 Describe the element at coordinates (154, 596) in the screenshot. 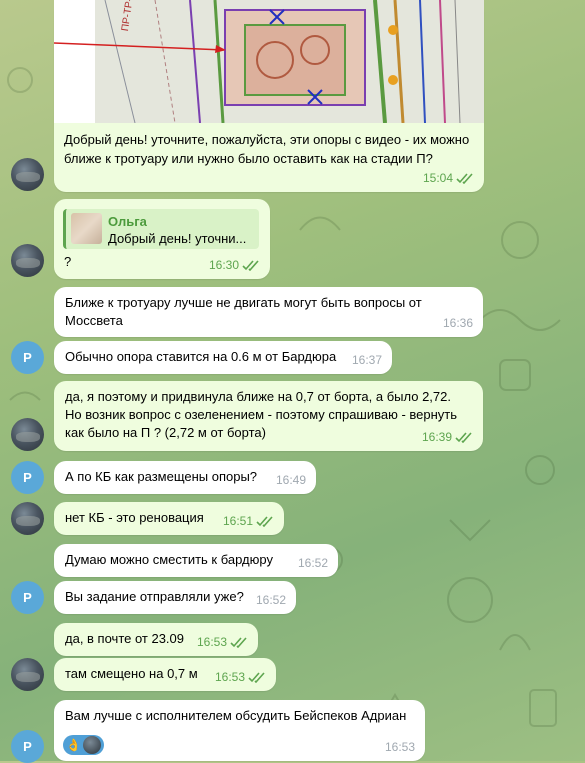

I see `message-text: Вы задание отправляли уже?` at that location.